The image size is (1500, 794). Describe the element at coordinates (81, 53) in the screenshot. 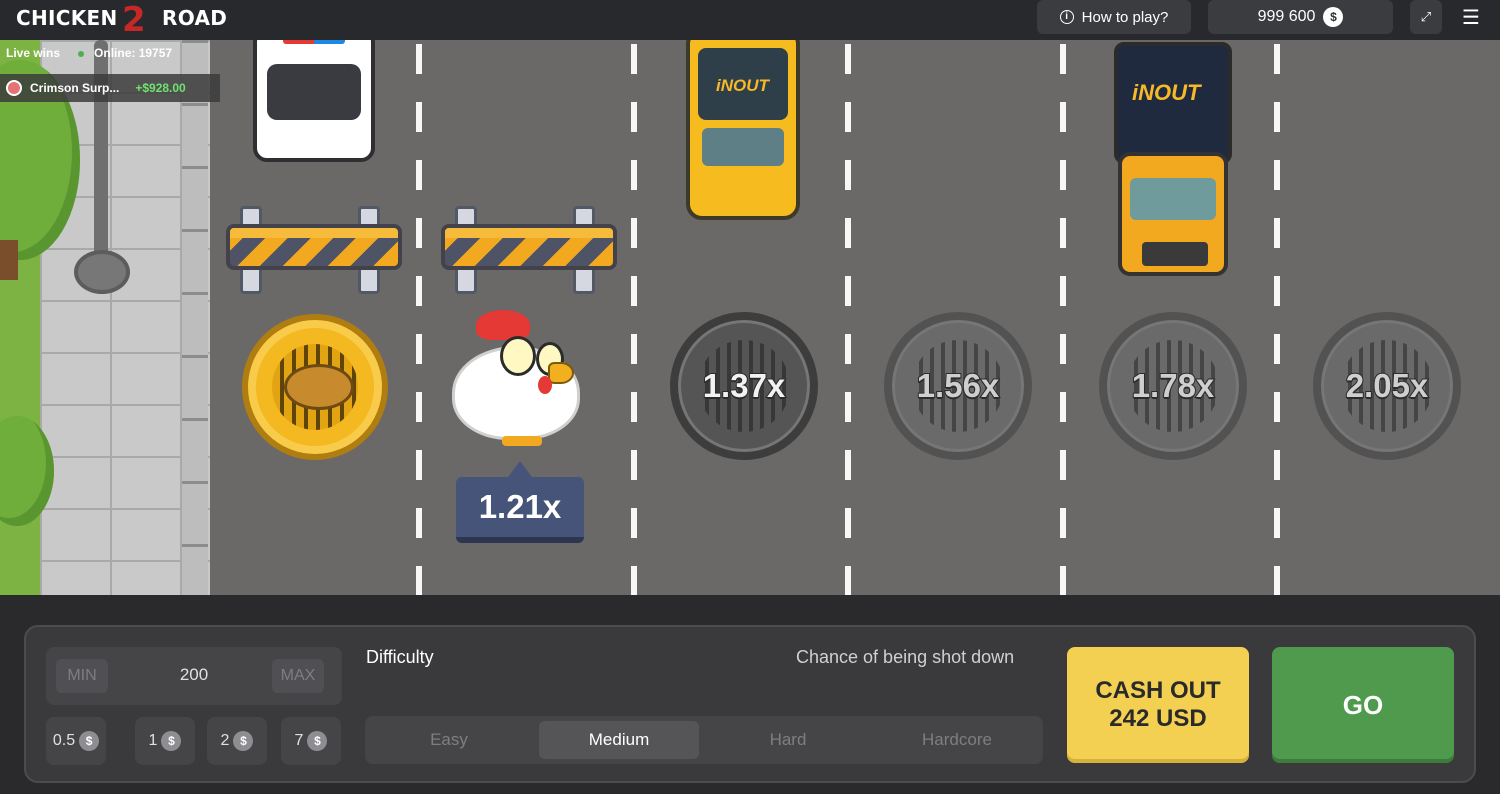

I see `online-status-dot` at that location.